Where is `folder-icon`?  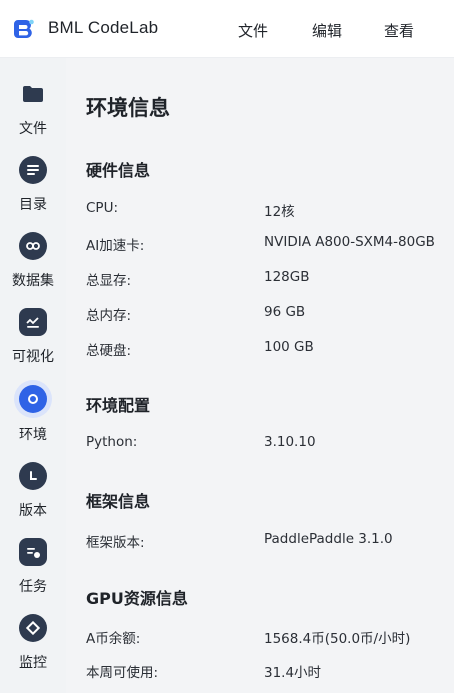 folder-icon is located at coordinates (33, 94).